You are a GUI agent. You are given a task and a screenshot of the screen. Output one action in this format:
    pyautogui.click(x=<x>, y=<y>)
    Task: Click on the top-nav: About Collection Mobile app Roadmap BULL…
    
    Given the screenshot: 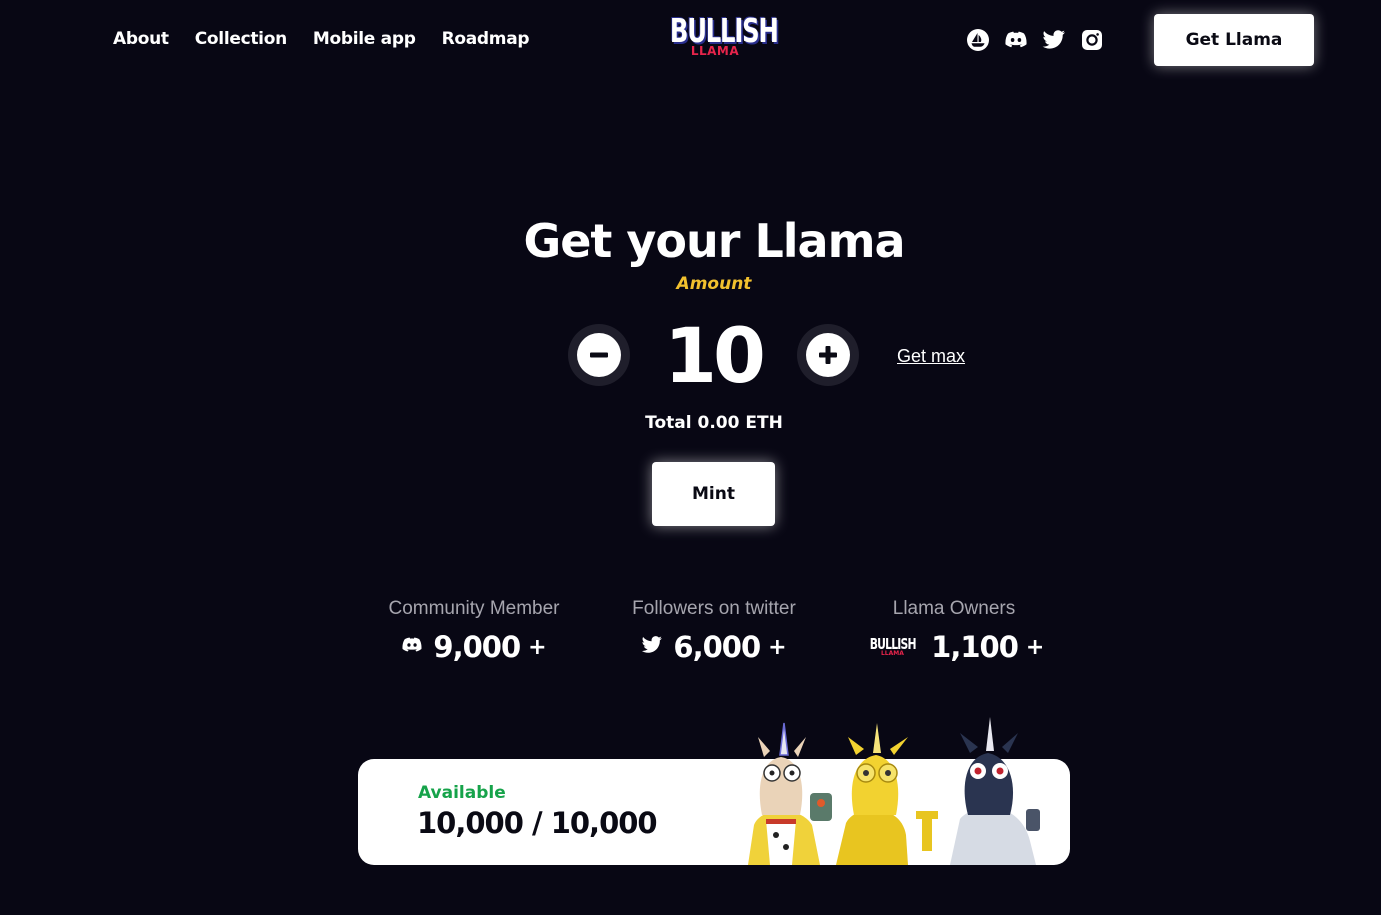 What is the action you would take?
    pyautogui.click(x=690, y=40)
    